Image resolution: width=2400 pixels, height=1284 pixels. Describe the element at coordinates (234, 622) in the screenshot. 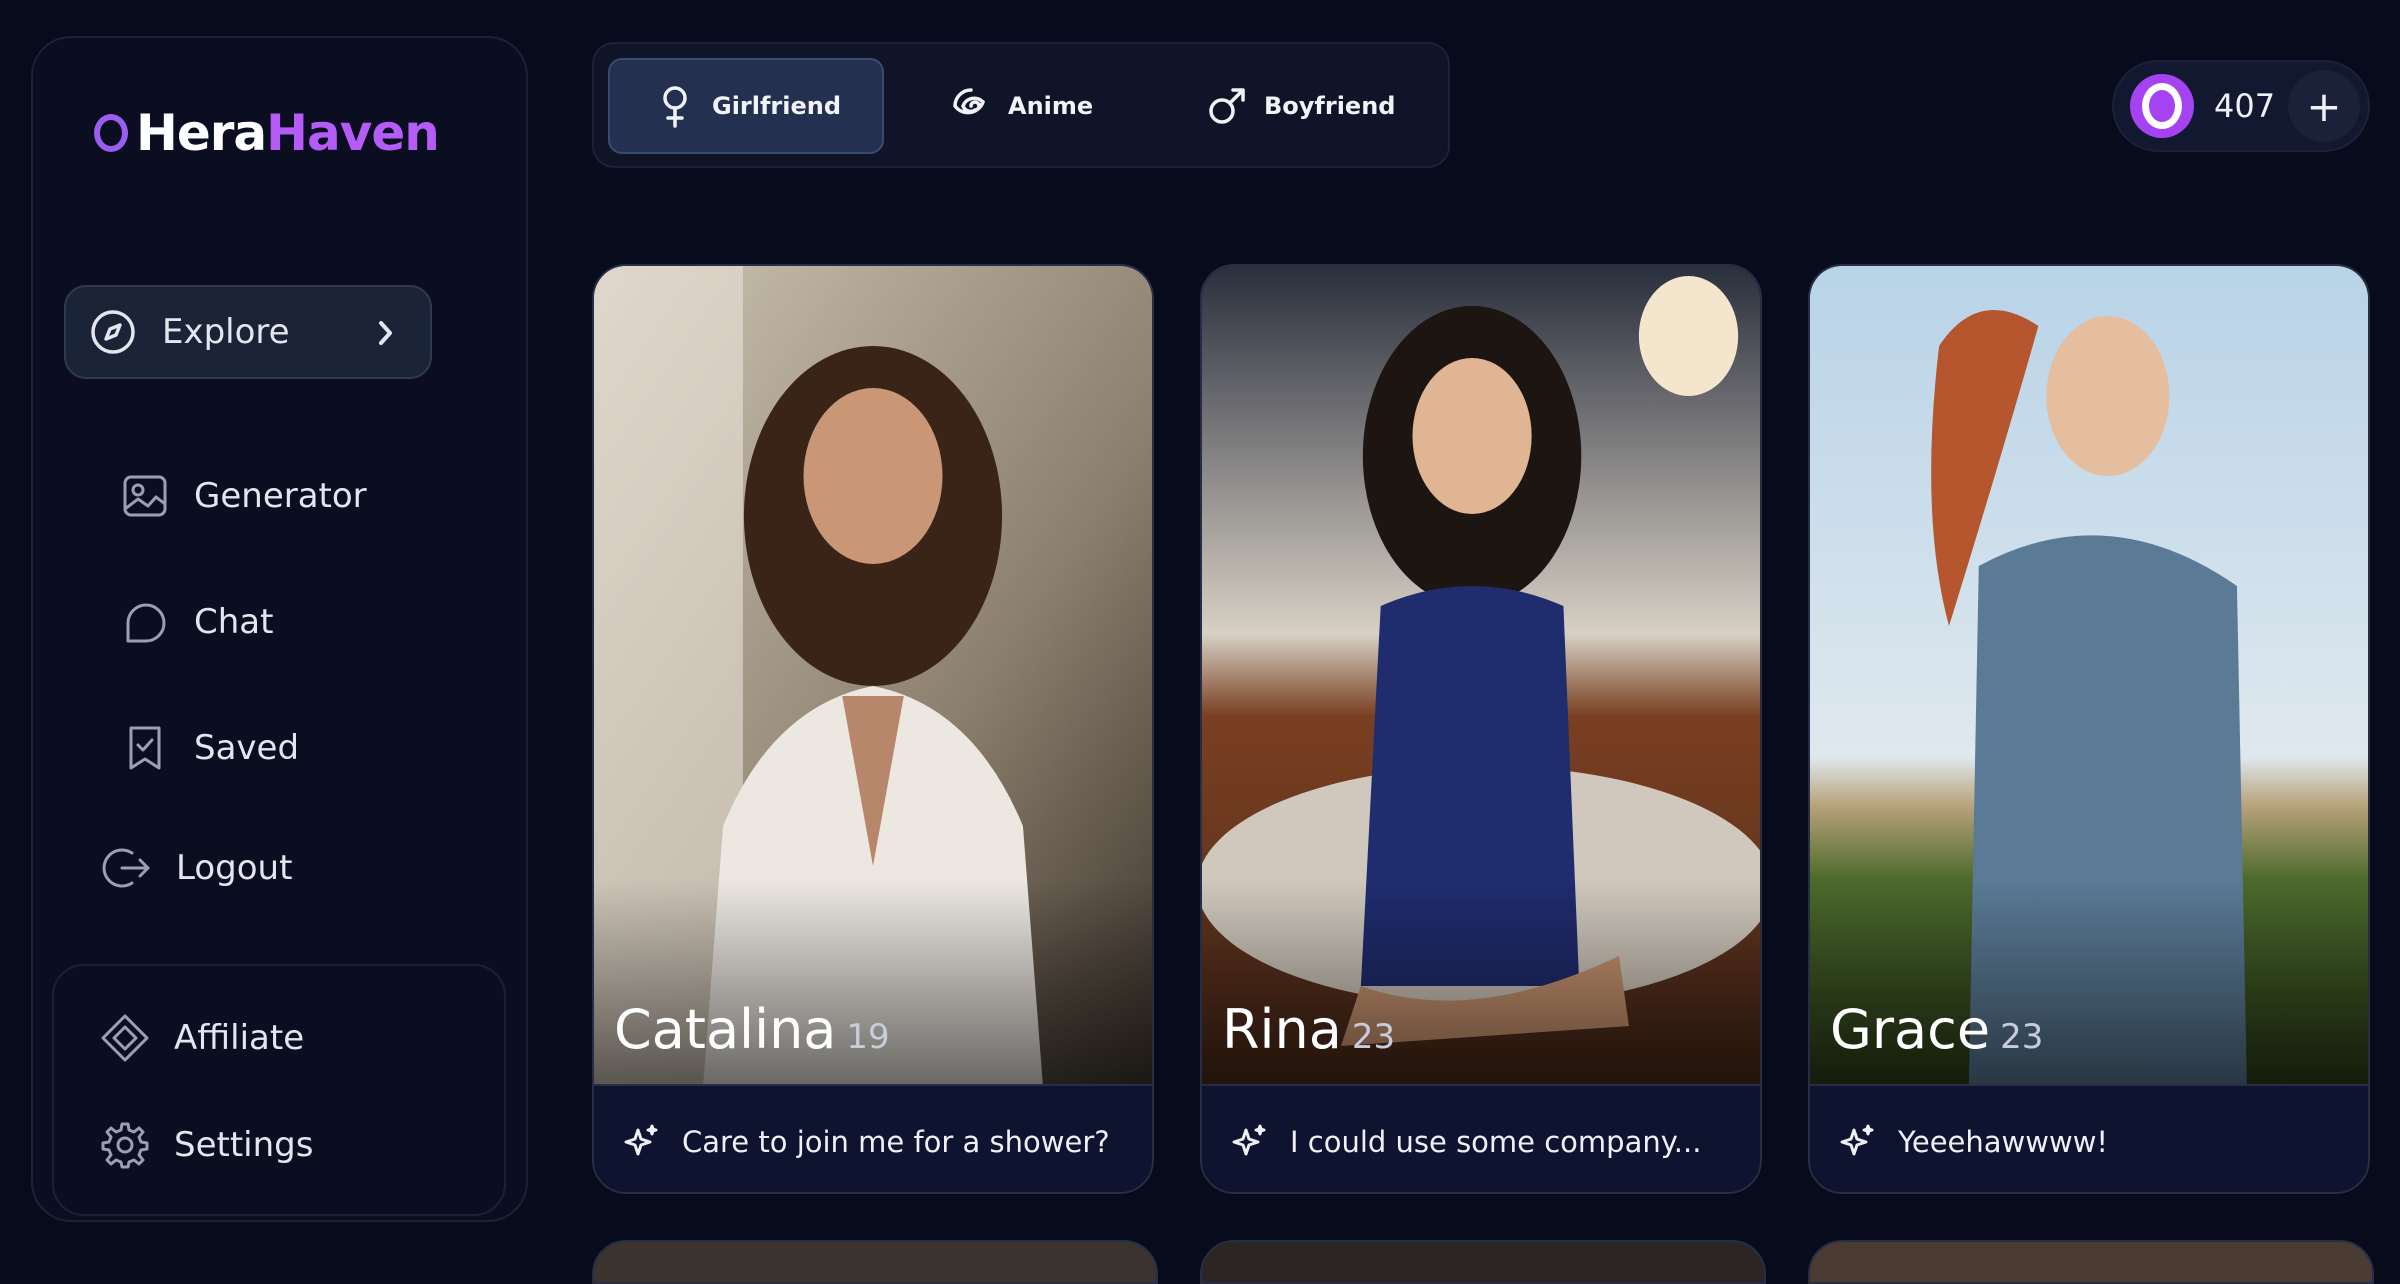

I see `nav-item-label: Chat` at that location.